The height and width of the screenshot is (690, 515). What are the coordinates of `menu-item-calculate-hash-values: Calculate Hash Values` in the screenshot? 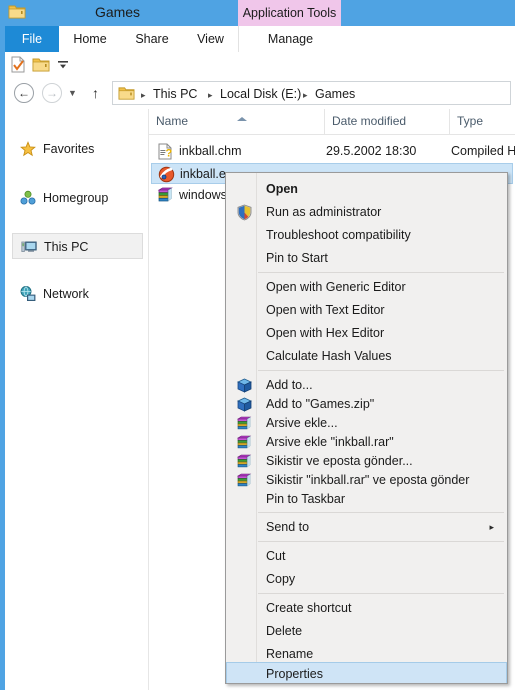 It's located at (366, 356).